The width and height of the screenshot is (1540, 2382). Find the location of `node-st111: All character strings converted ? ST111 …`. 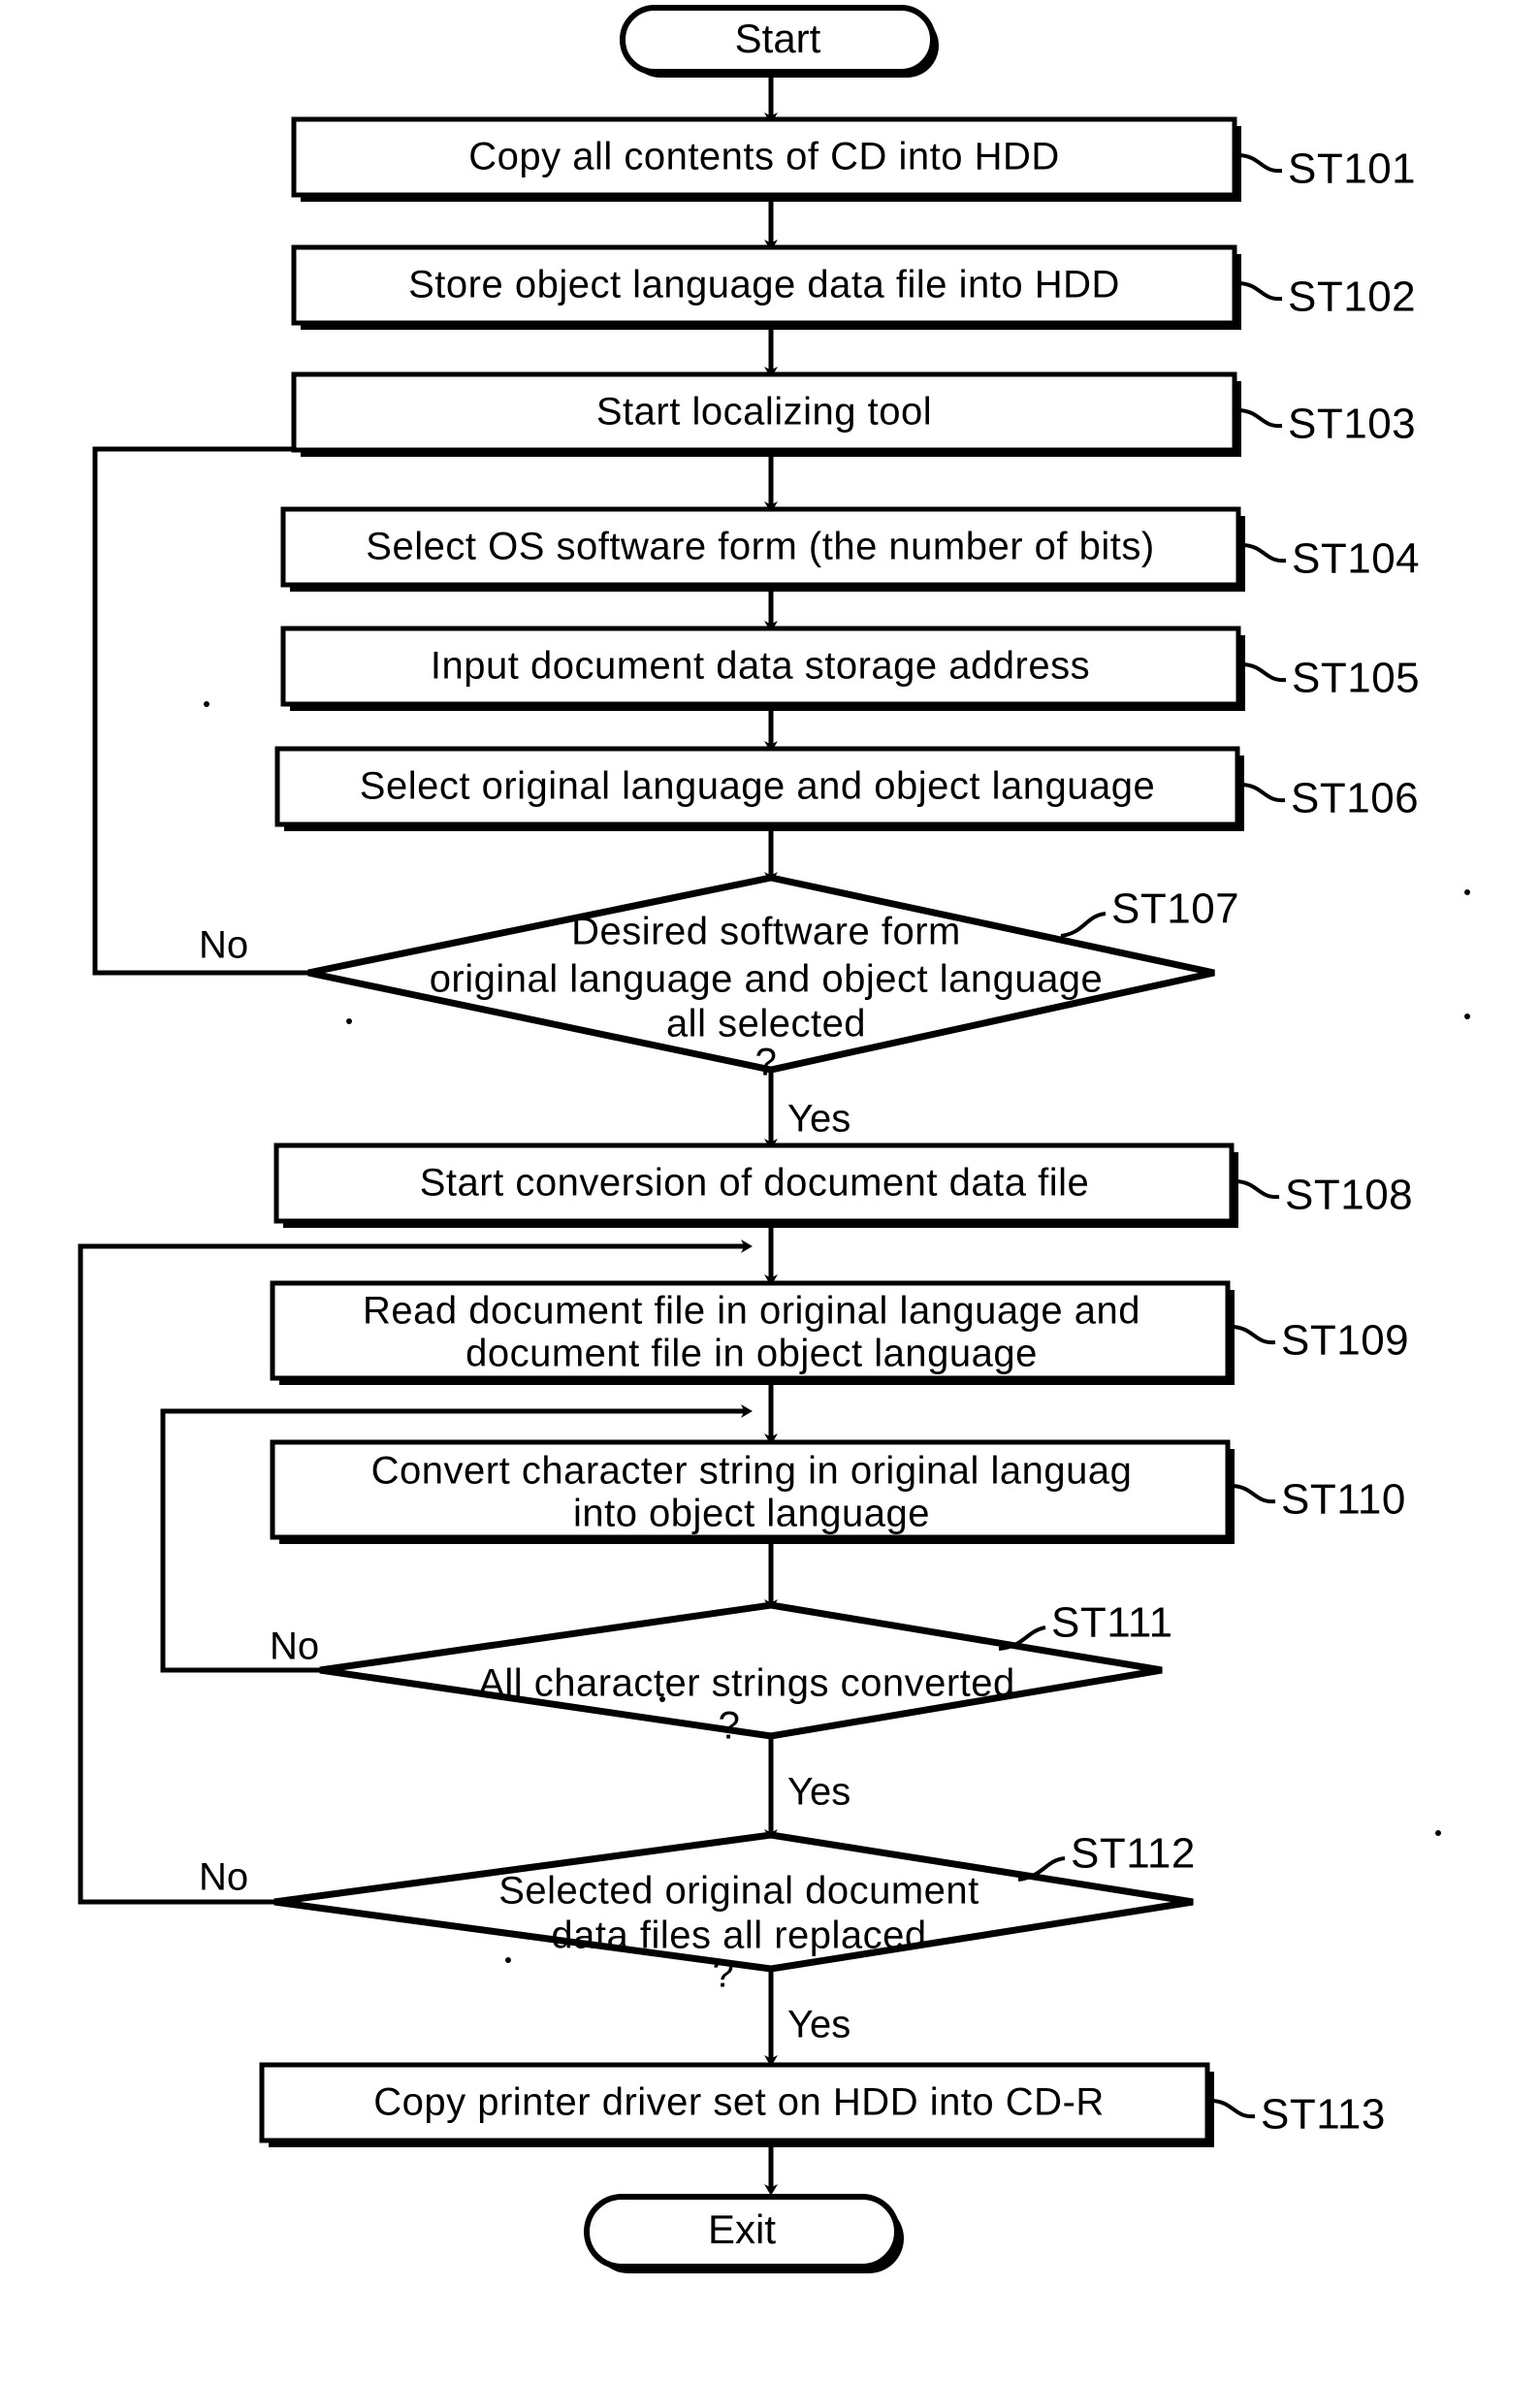

node-st111: All character strings converted ? ST111 … is located at coordinates (721, 1706).